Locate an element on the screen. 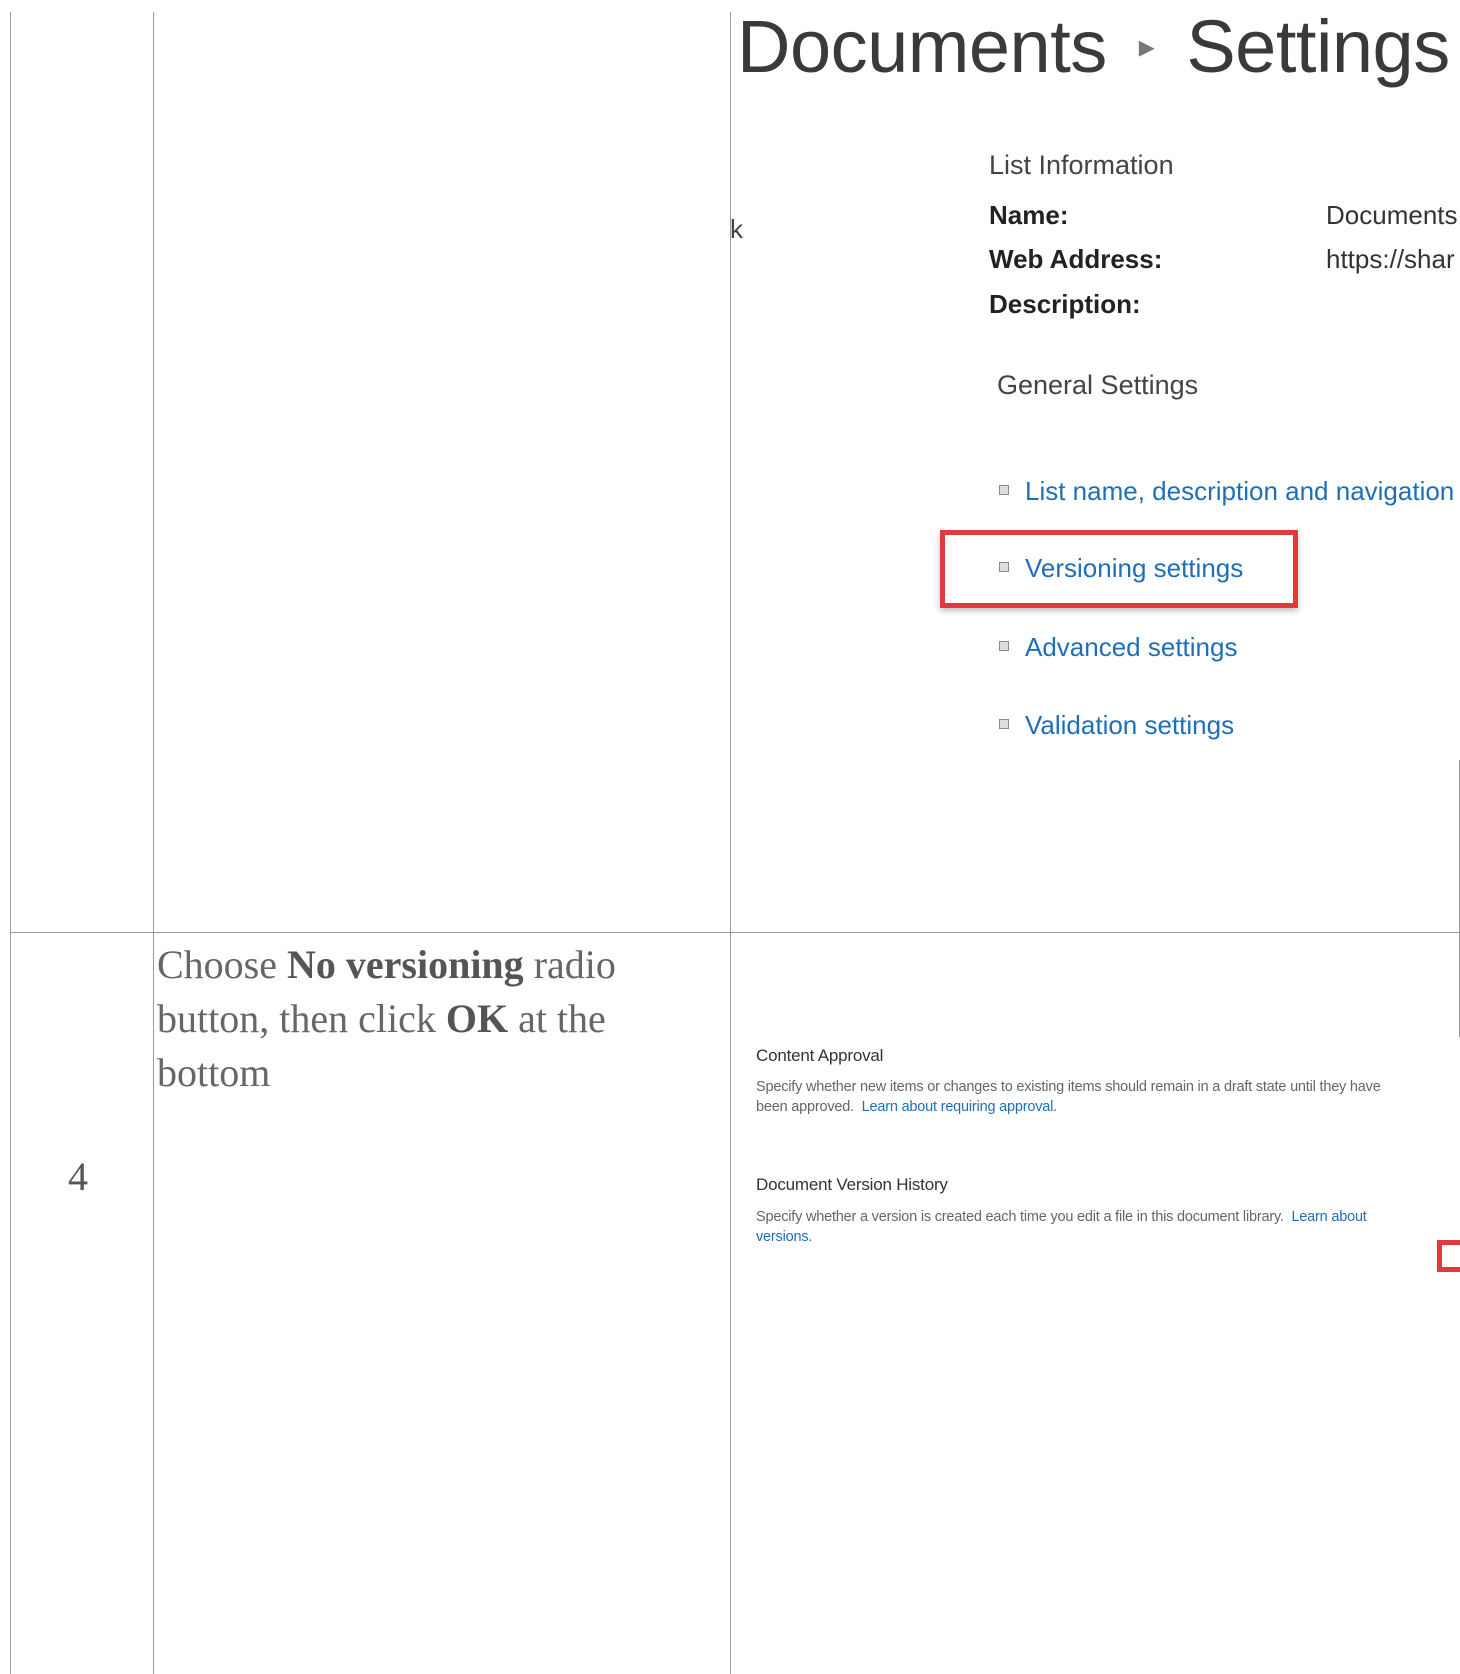 The width and height of the screenshot is (1460, 1674). link-validation-settings: Validation settings is located at coordinates (1116, 725).